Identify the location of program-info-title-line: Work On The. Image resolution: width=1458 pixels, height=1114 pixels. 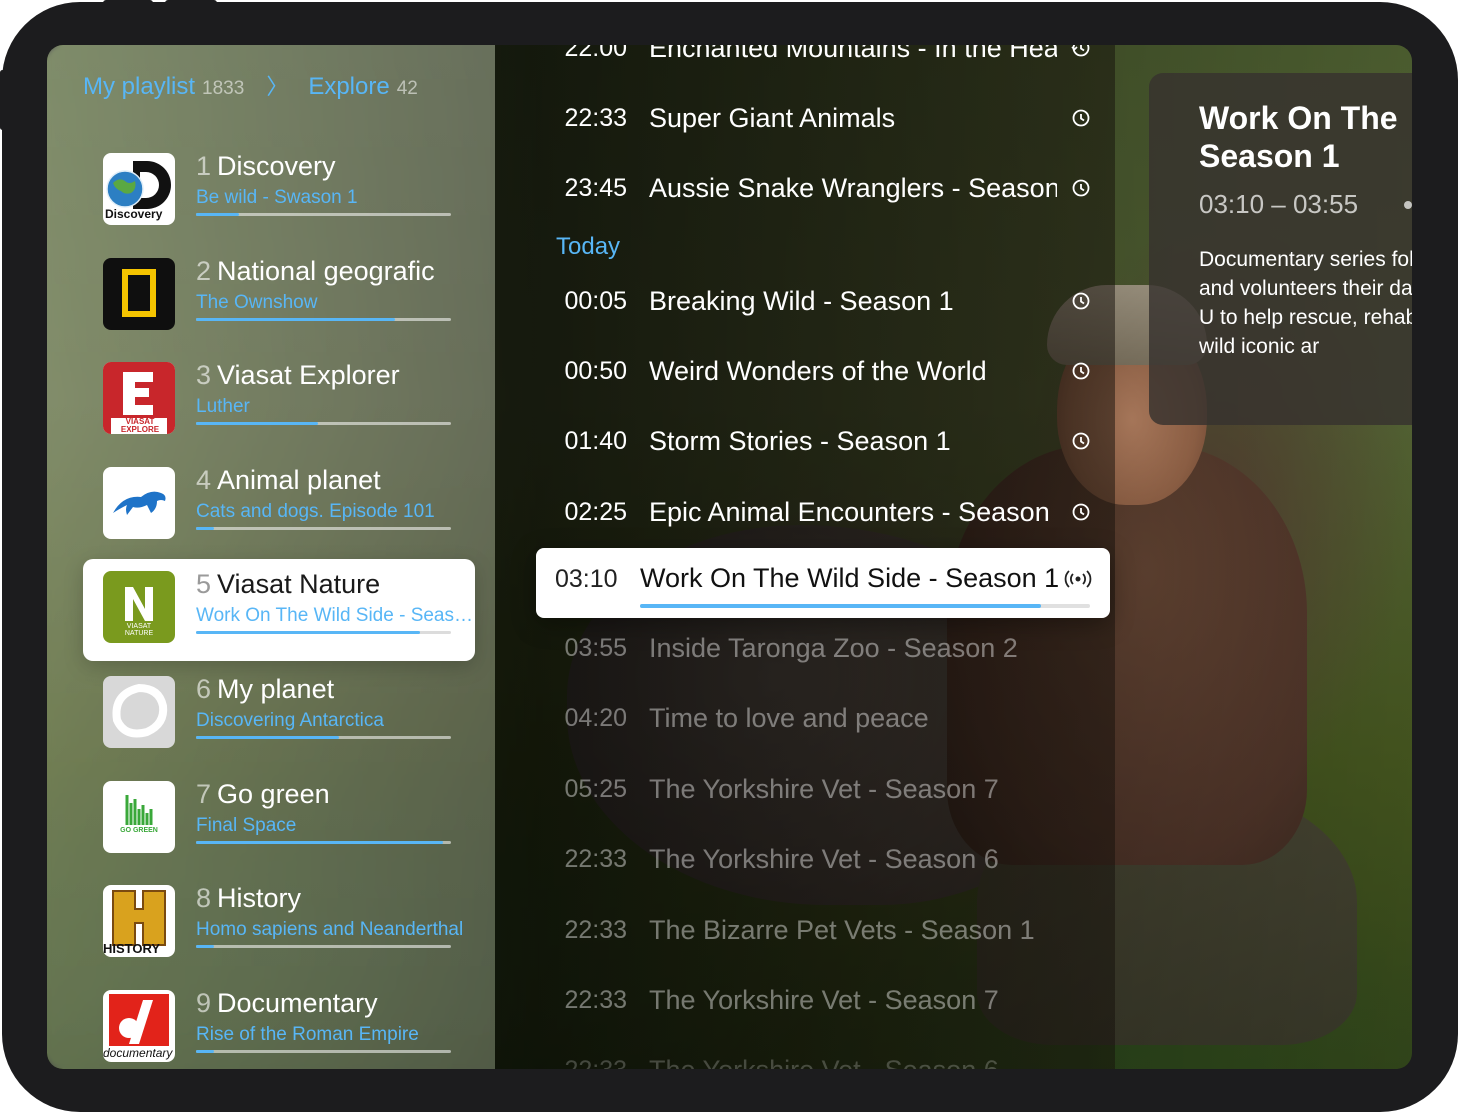
(1298, 118).